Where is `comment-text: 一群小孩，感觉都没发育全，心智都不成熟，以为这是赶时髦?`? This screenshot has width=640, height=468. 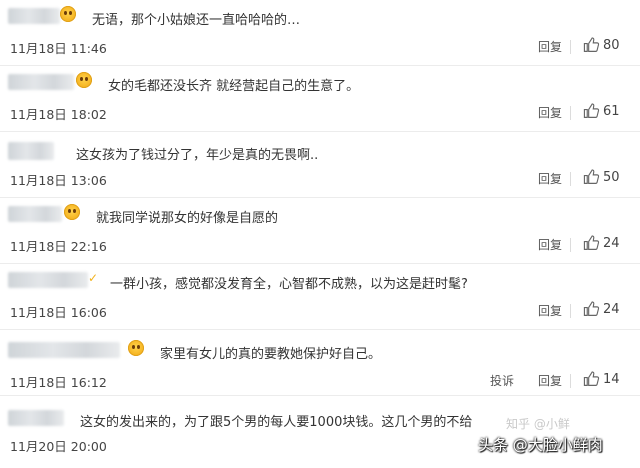 comment-text: 一群小孩，感觉都没发育全，心智都不成熟，以为这是赶时髦? is located at coordinates (289, 284).